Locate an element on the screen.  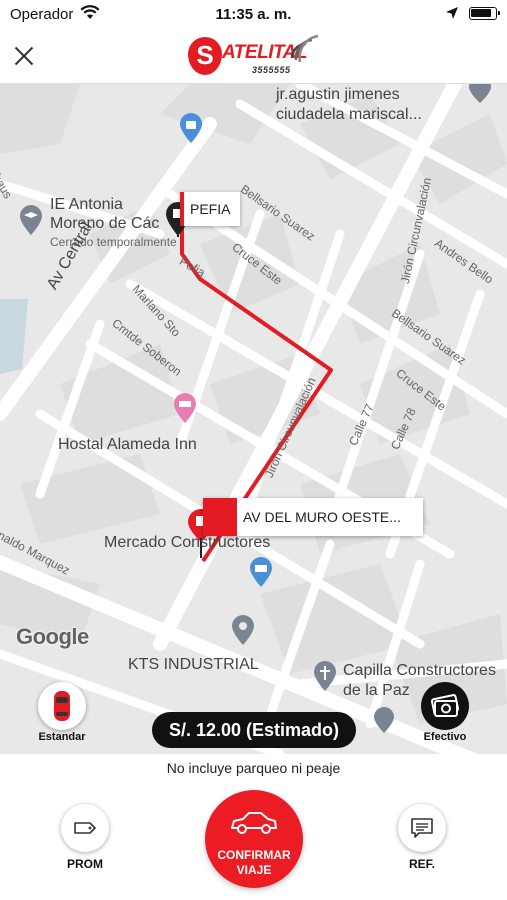
place-pin-icon is located at coordinates (243, 630).